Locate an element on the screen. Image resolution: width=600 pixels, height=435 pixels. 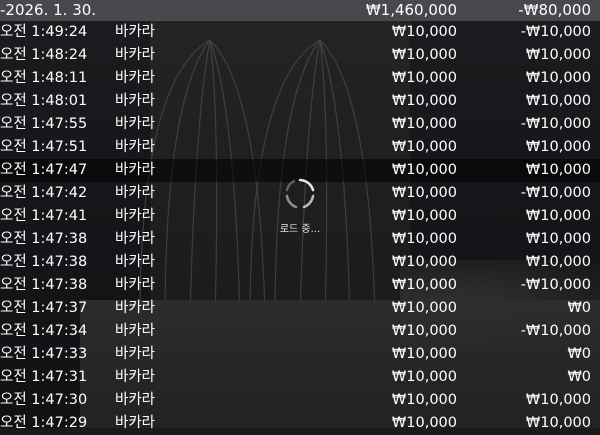
total-bet-amount: ₩1,460,000 is located at coordinates (411, 10).